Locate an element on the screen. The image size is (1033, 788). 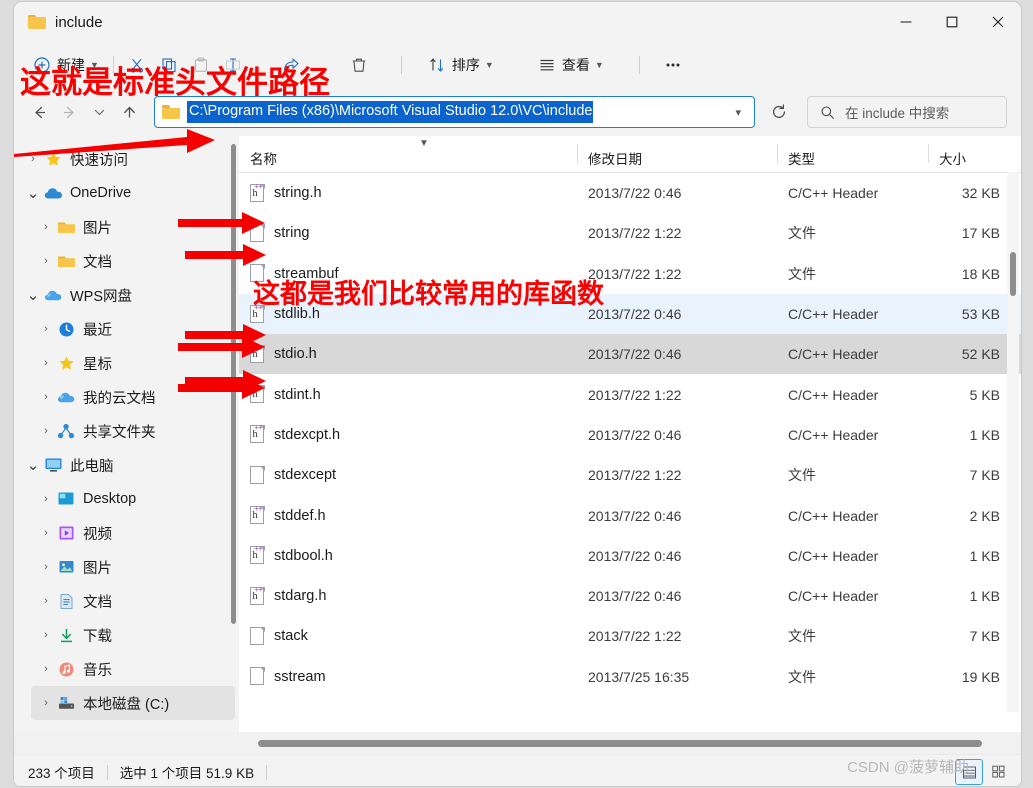
rename-icon is located at coordinates (232, 65).